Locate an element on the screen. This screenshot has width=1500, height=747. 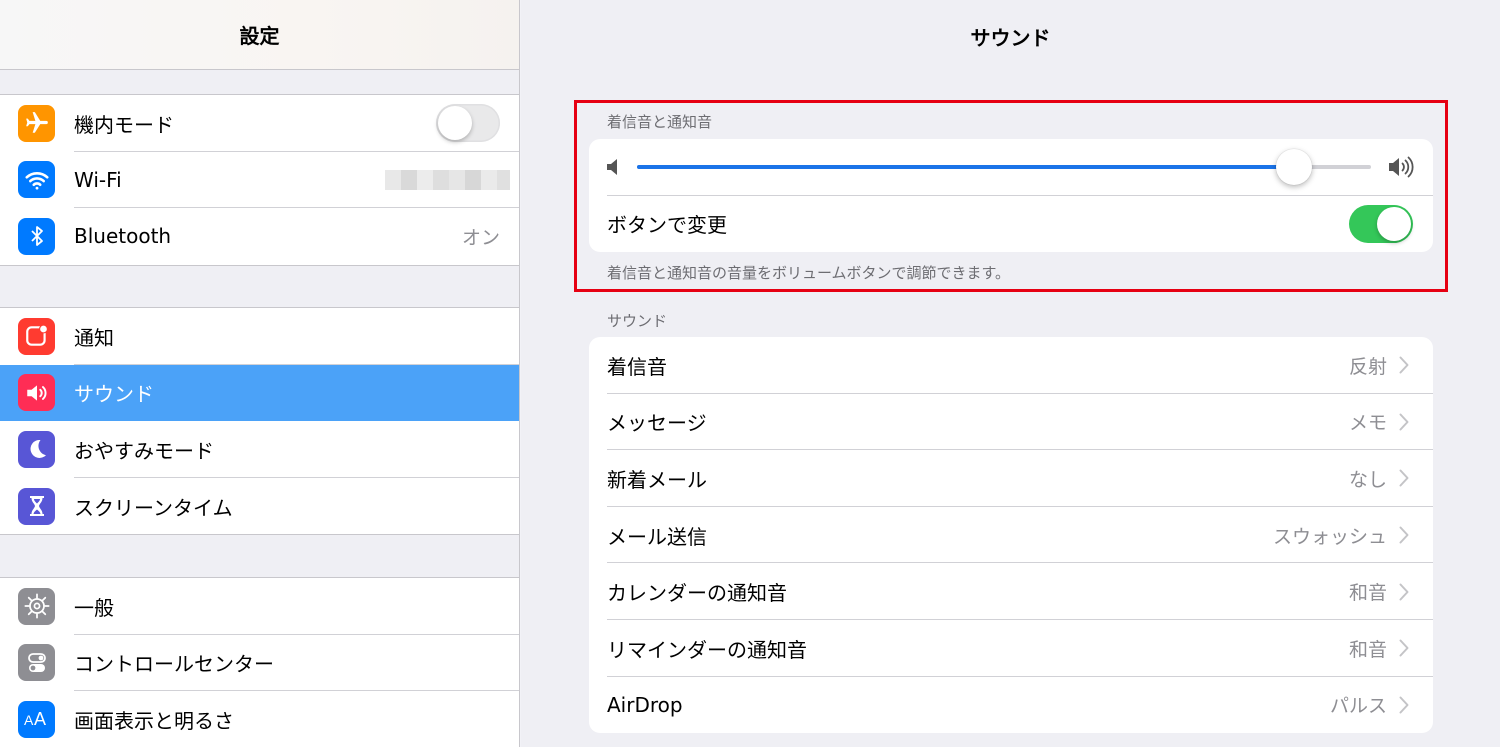
sound-row-new-mail: 新着メール なし is located at coordinates (1011, 478).